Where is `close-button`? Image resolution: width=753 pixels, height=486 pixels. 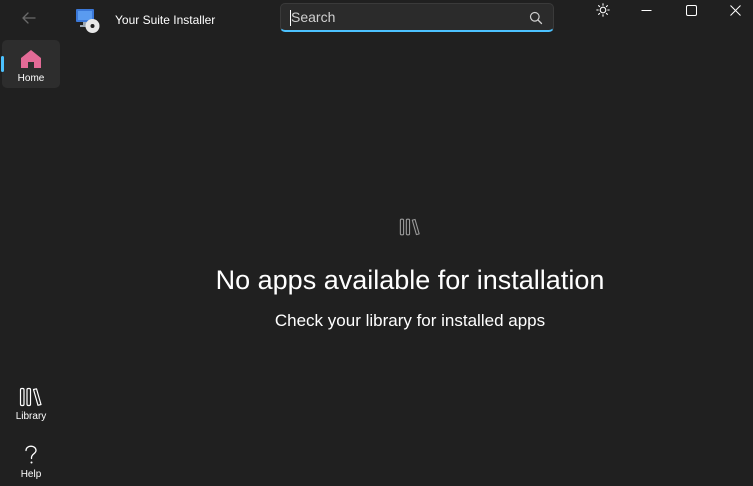
close-button is located at coordinates (733, 10).